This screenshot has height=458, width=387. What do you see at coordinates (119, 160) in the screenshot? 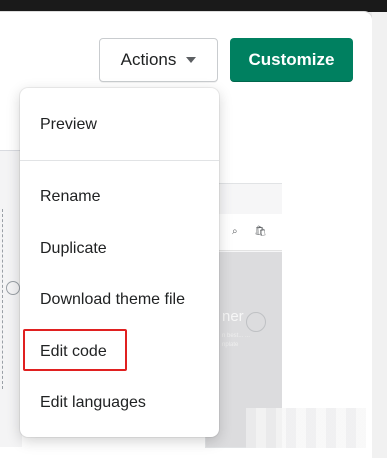
I see `menu-divider` at bounding box center [119, 160].